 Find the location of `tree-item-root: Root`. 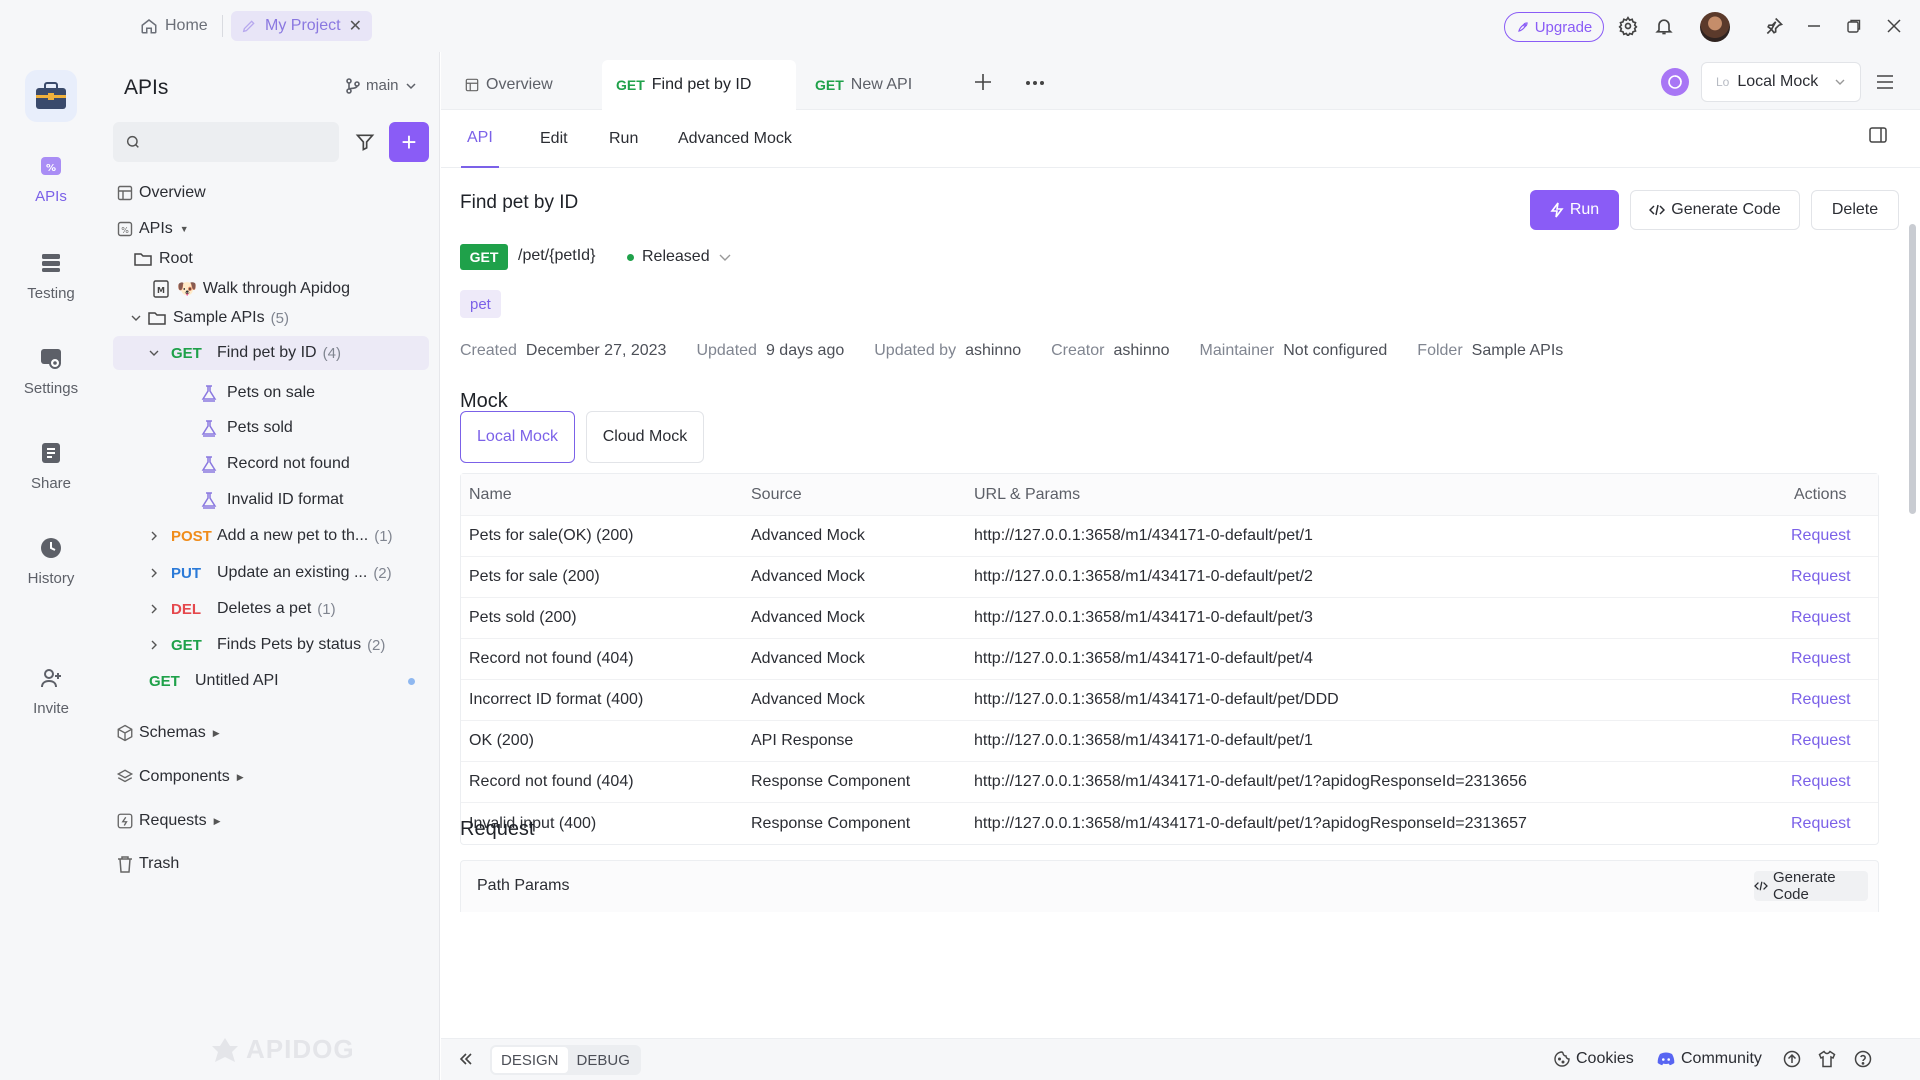

tree-item-root: Root is located at coordinates (271, 259).